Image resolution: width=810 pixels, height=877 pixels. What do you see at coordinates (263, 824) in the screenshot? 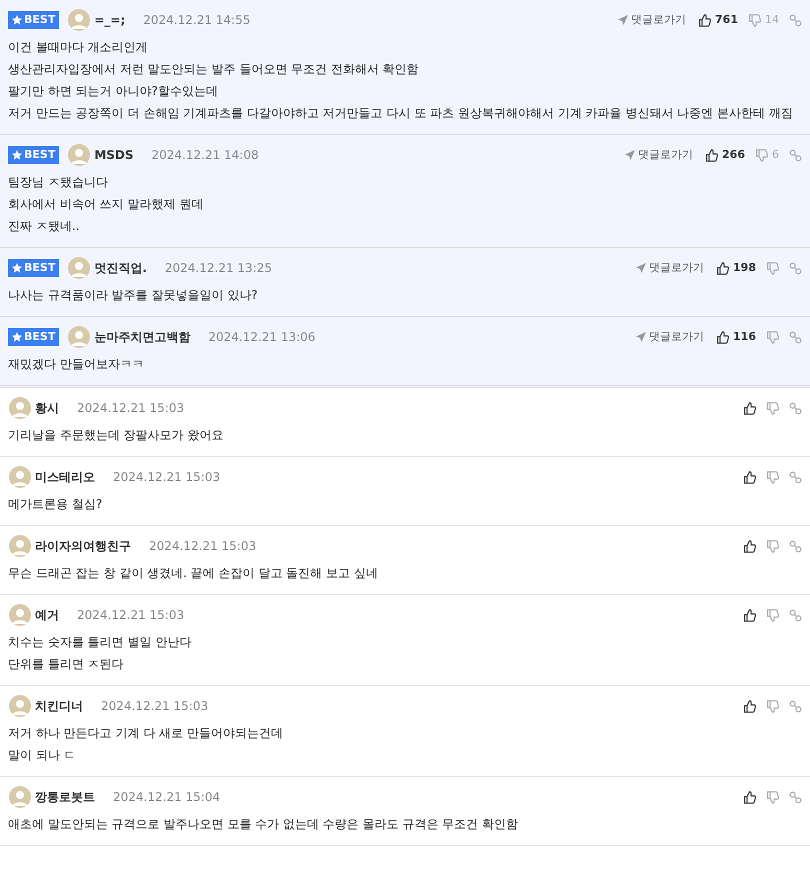
I see `comment-text: 애초에 말도안되는 규격으로 발주나오면 모를 수가 없는데 수량은 몰라도 규격은 무조건 확인함` at bounding box center [263, 824].